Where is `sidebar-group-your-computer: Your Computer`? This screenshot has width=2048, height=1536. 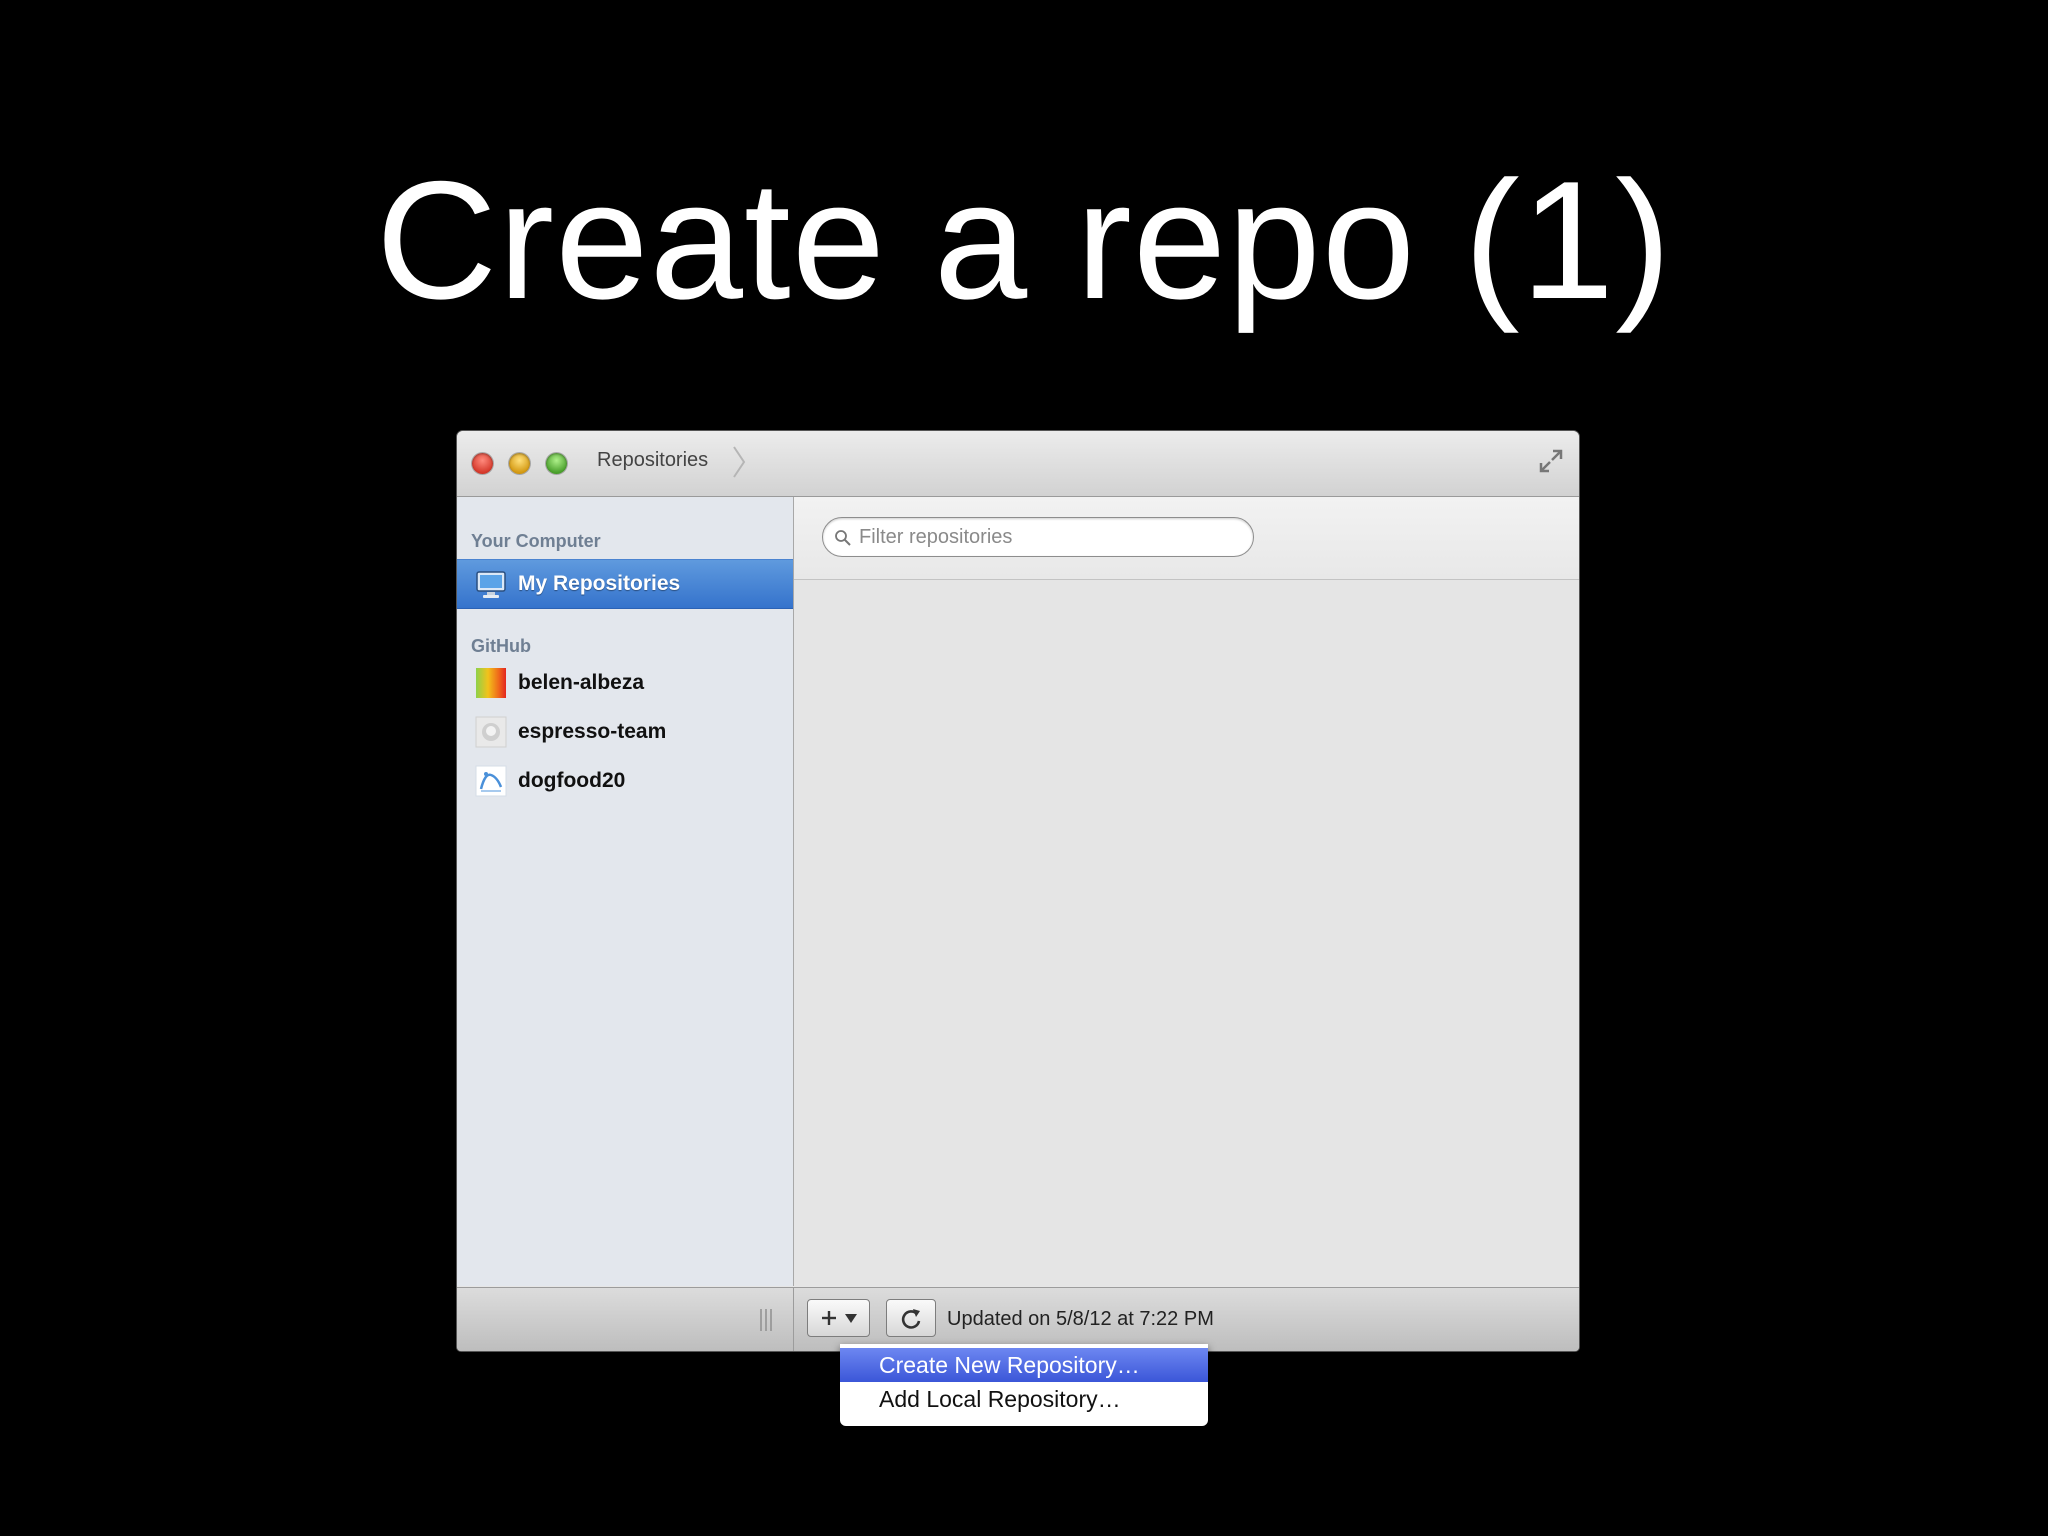 sidebar-group-your-computer: Your Computer is located at coordinates (536, 541).